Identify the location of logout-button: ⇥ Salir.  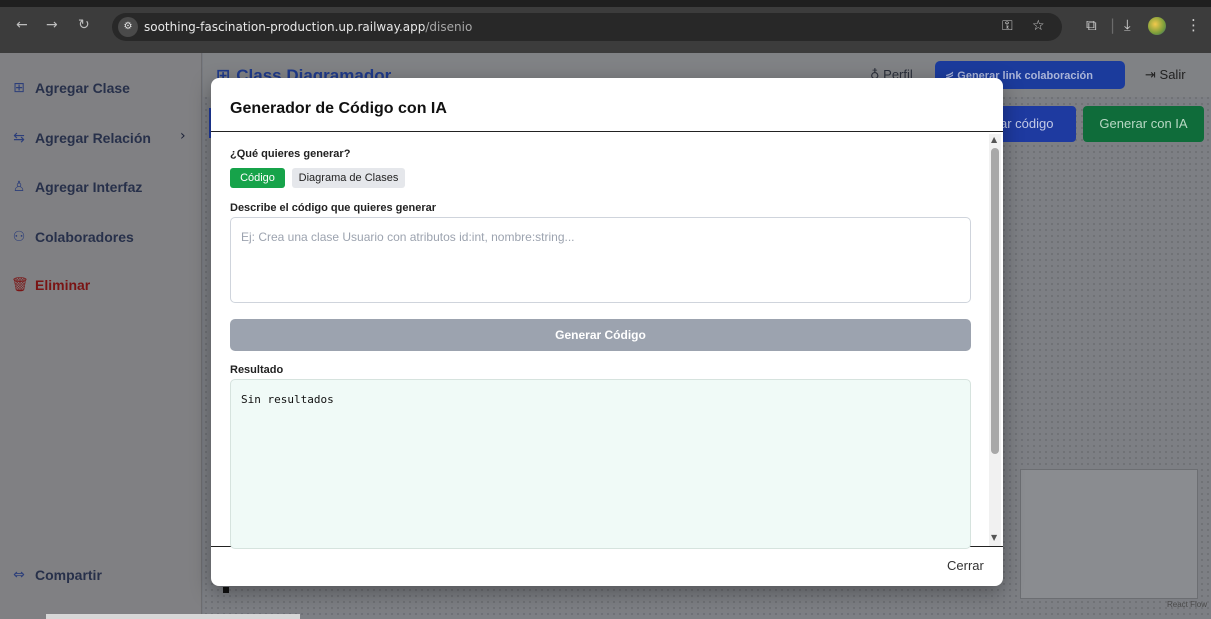
(1165, 75).